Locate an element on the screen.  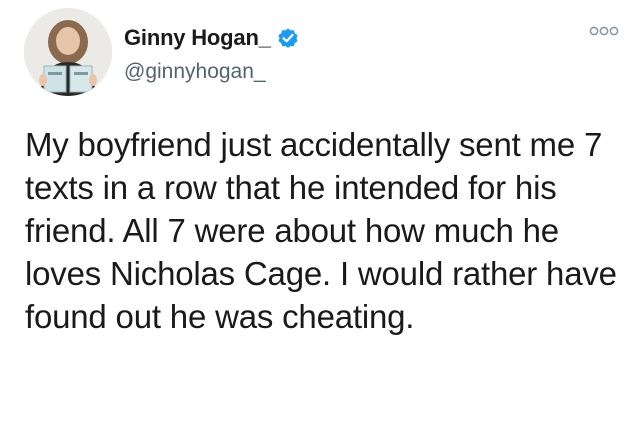
more-options-icon is located at coordinates (604, 31).